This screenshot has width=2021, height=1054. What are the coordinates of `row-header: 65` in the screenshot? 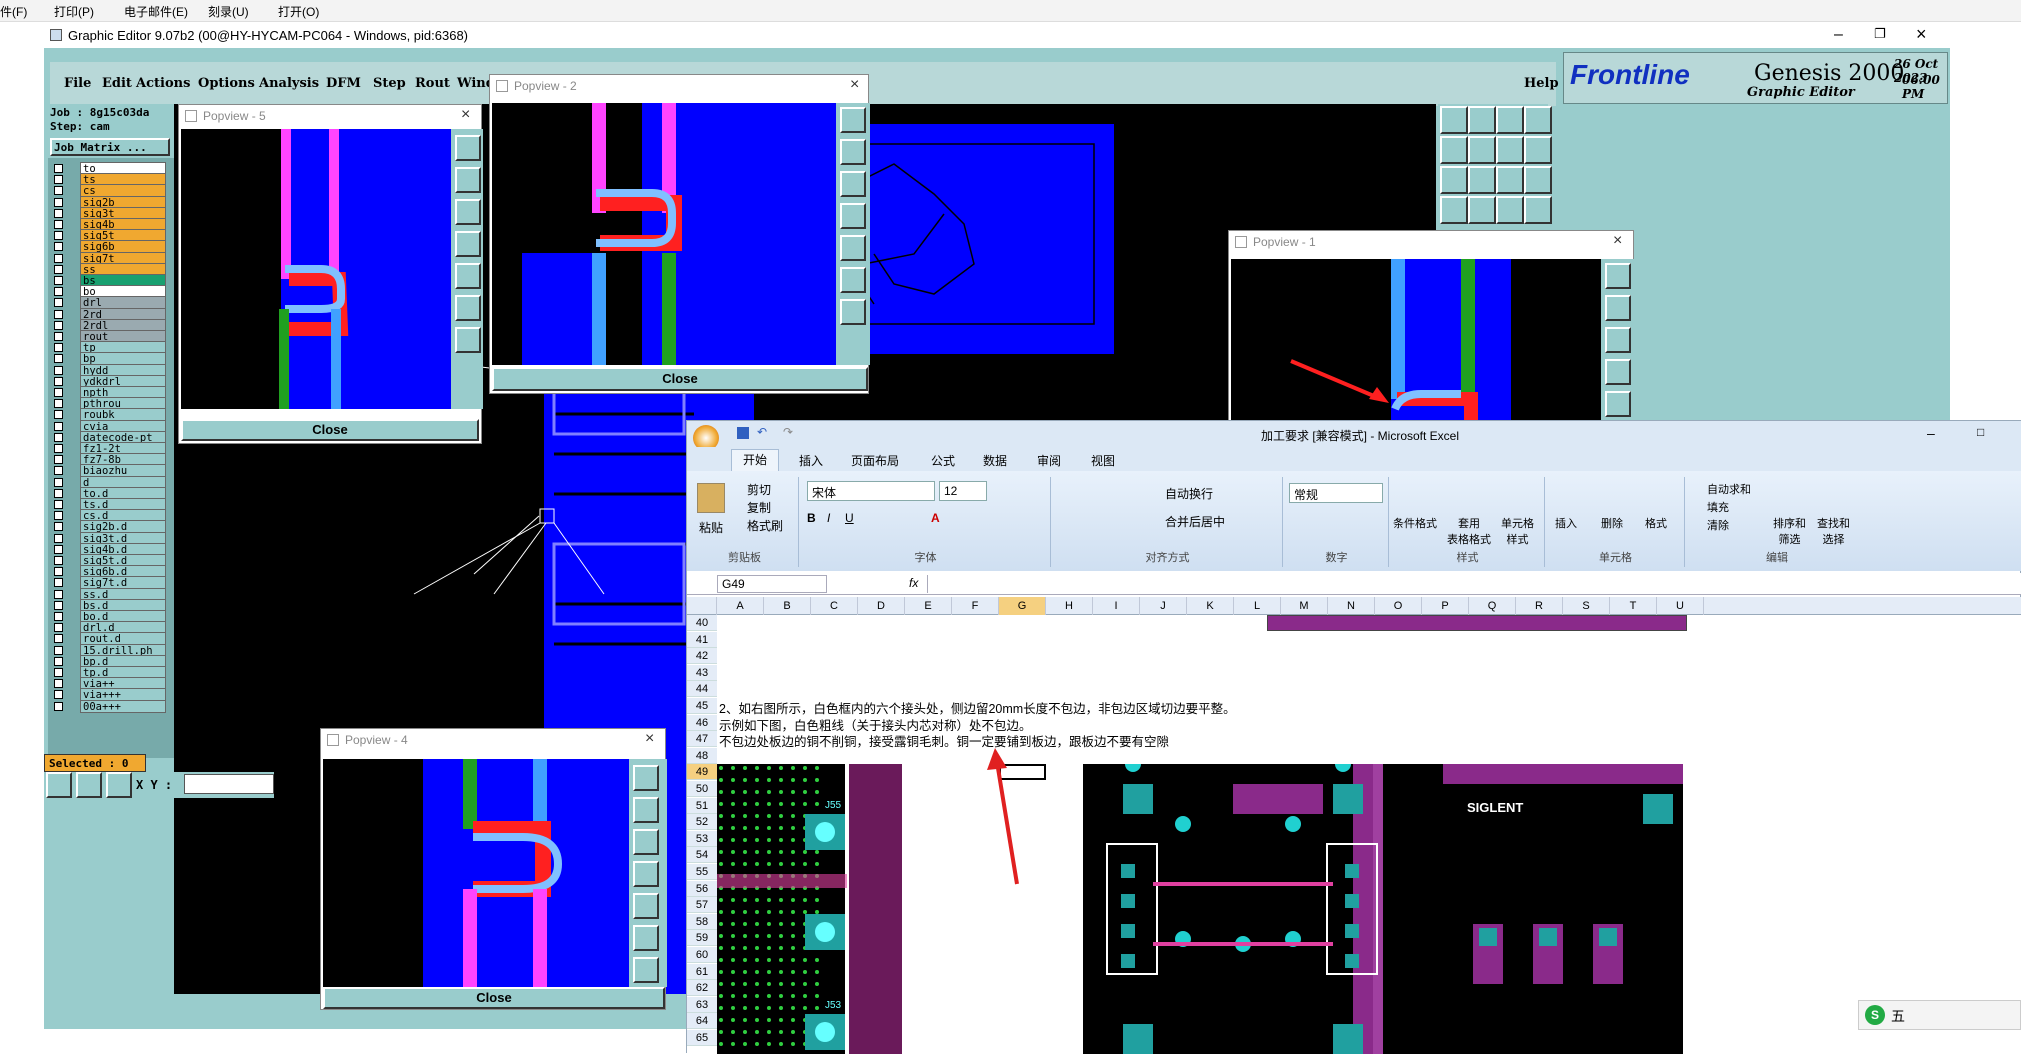 It's located at (702, 1038).